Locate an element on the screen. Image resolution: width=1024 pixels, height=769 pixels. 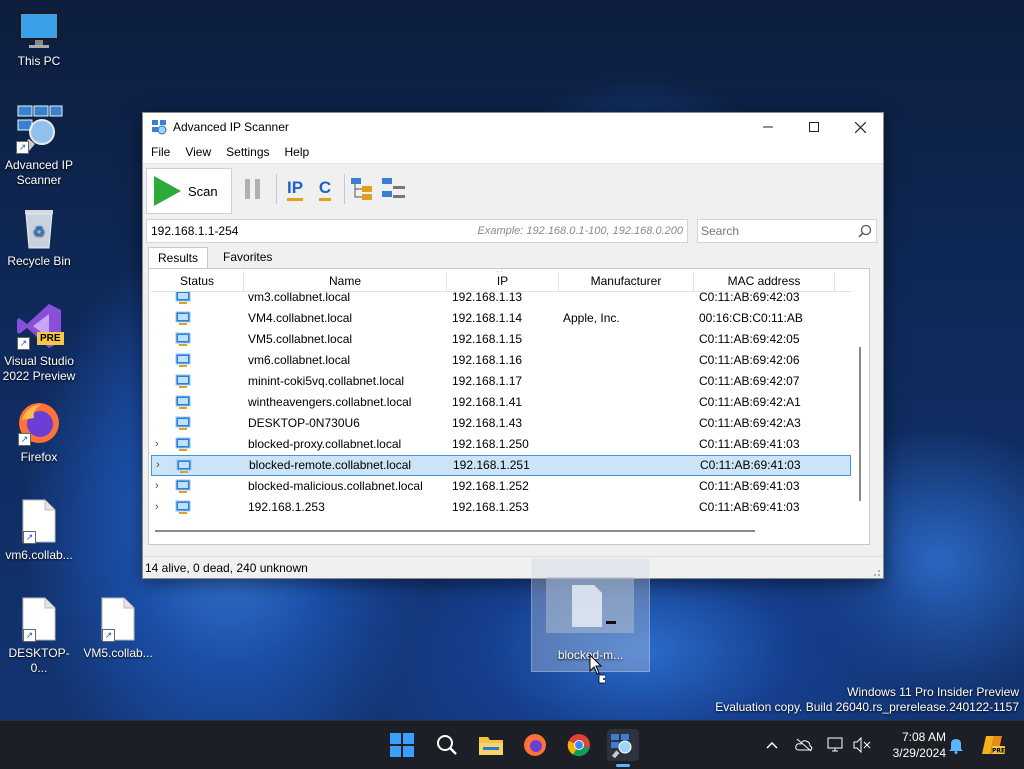
expand-tree-icon is located at coordinates (361, 189).